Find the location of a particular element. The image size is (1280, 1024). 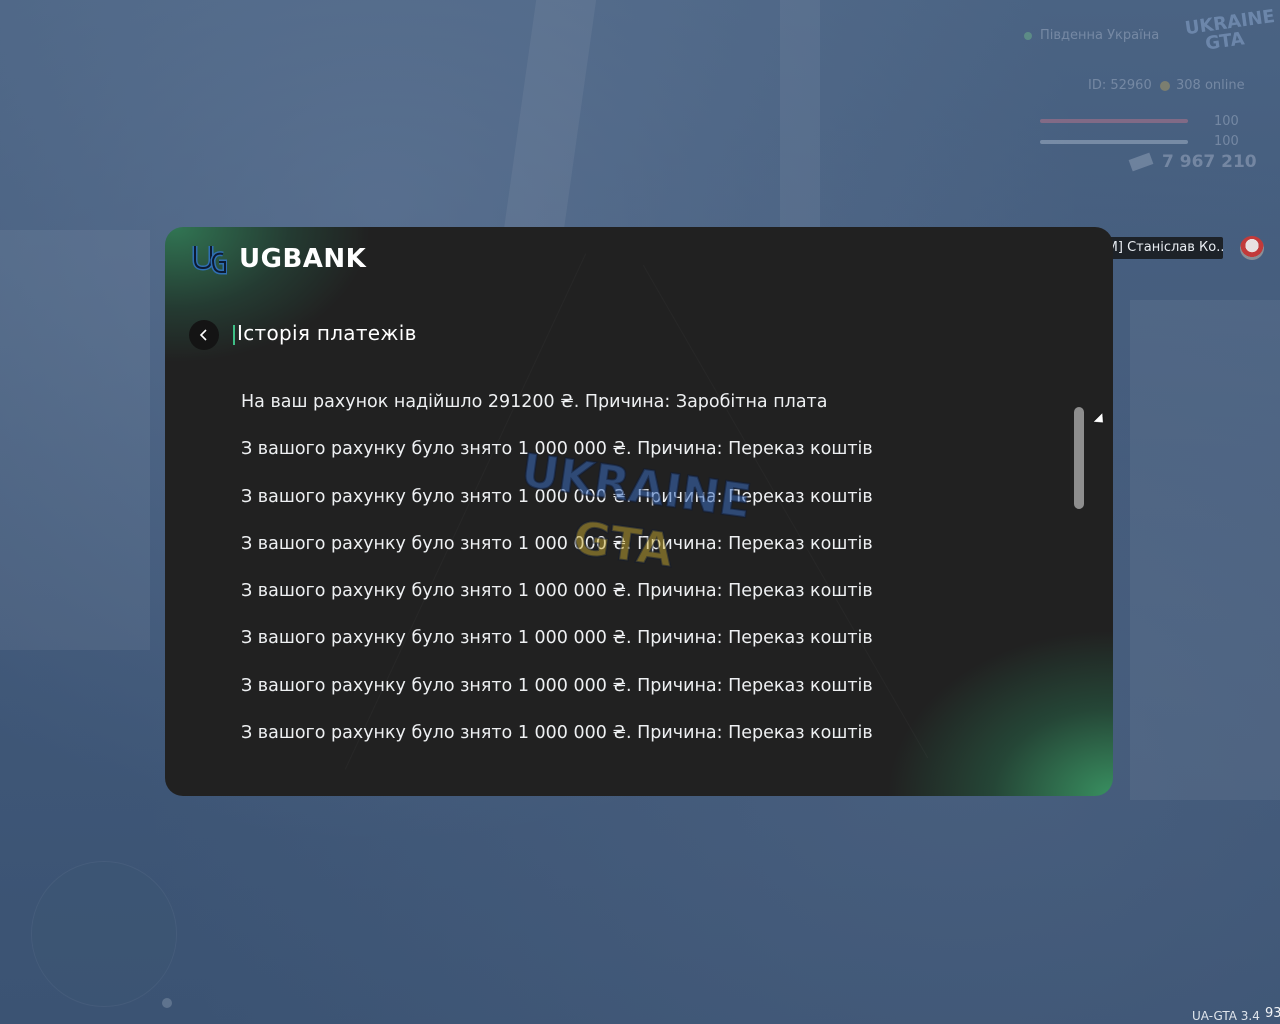

bank-logo-icon is located at coordinates (209, 260).